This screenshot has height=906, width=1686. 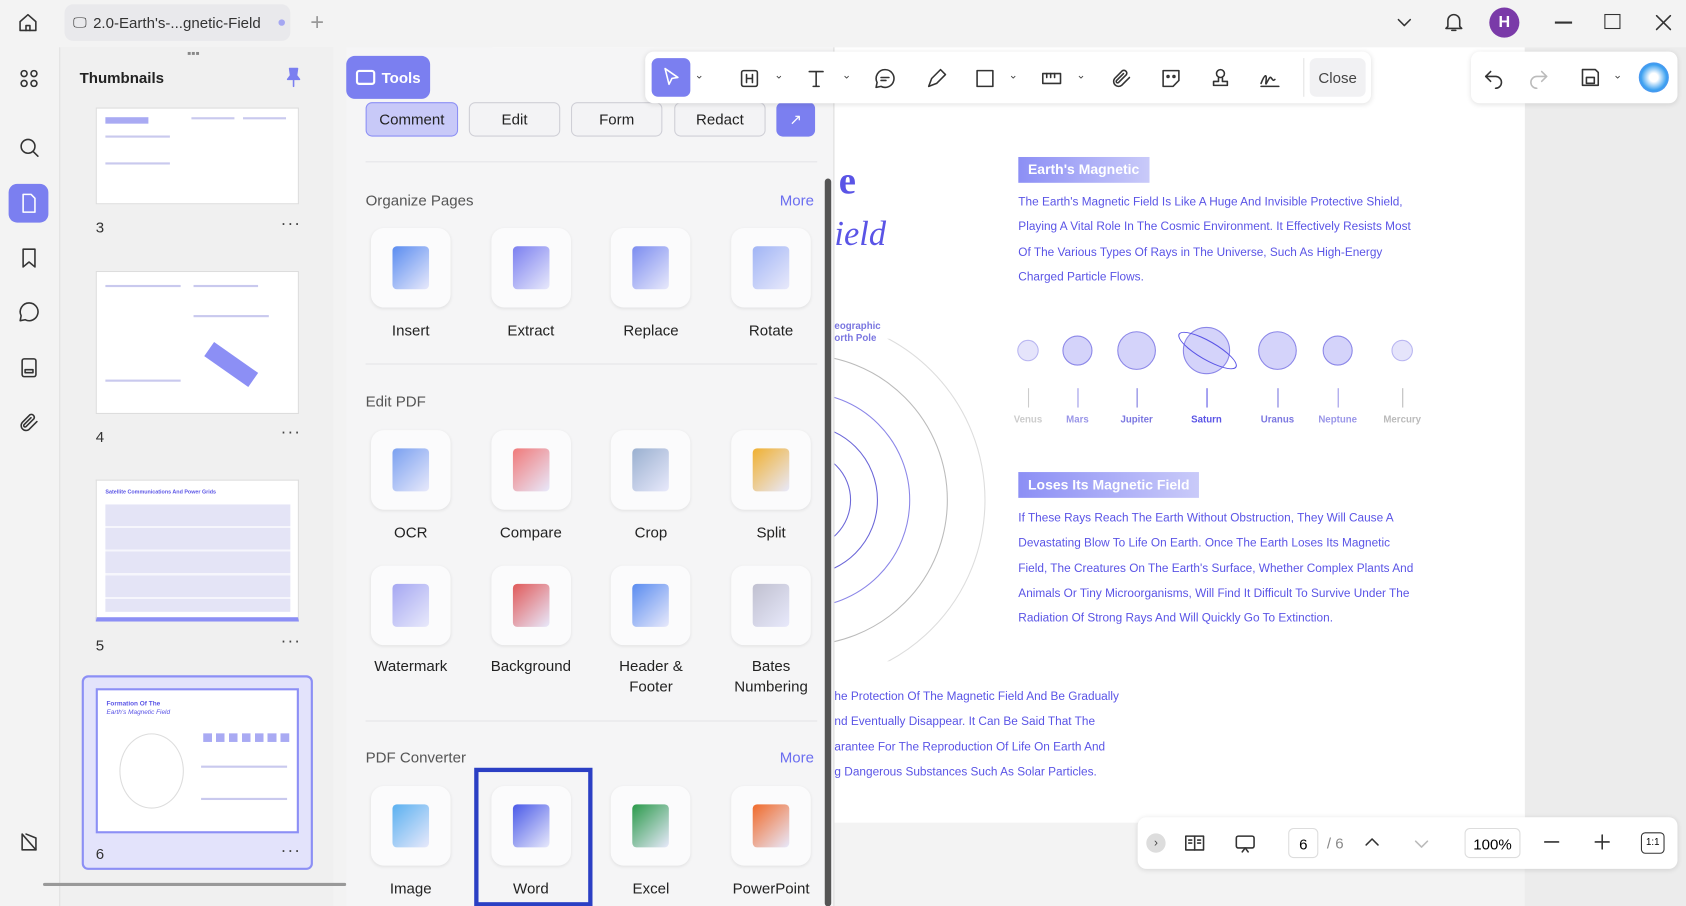 What do you see at coordinates (720, 119) in the screenshot?
I see `tab-redact: Redact` at bounding box center [720, 119].